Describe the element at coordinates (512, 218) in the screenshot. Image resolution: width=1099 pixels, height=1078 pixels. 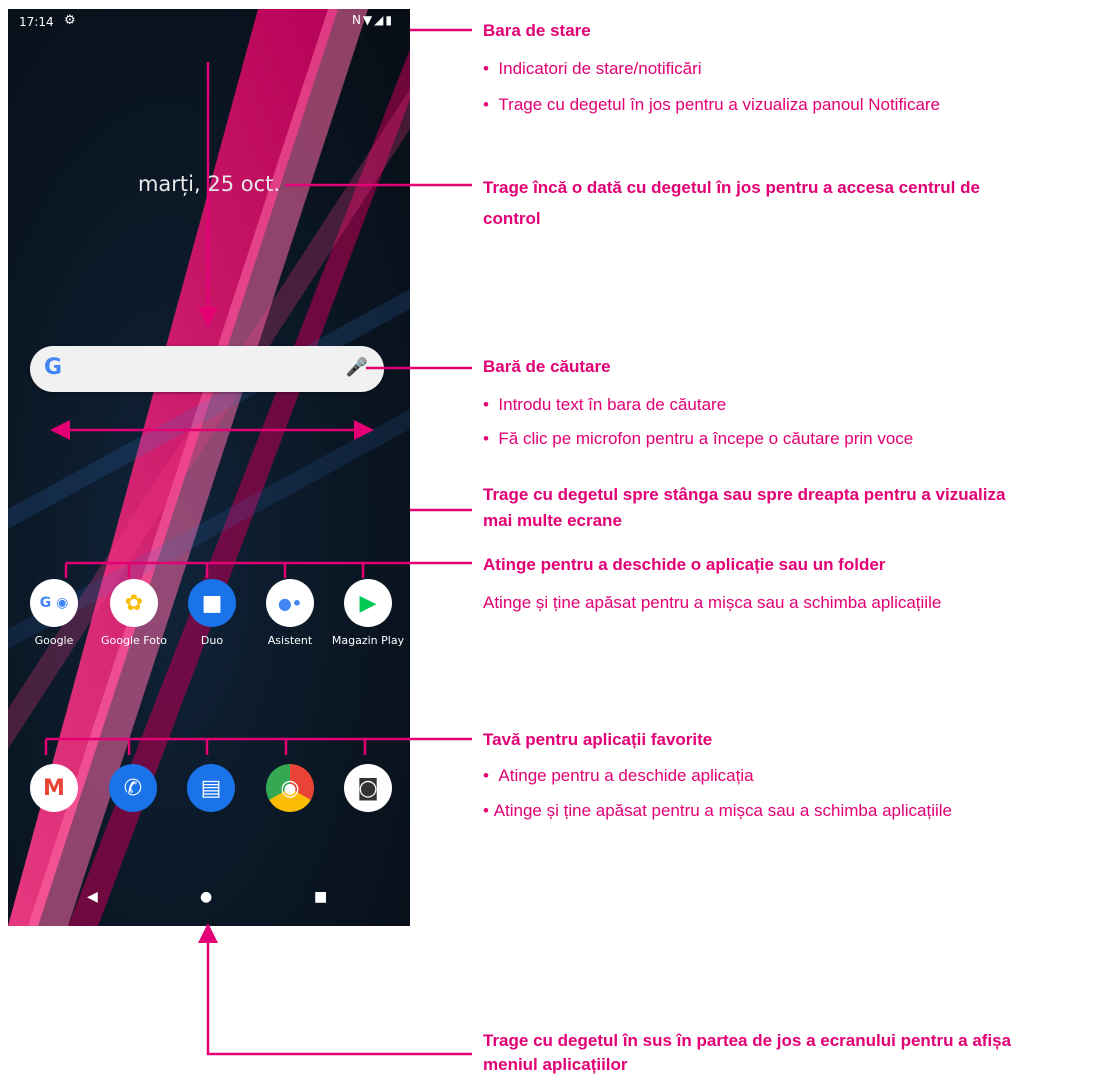
I see `control-center-line-2: control` at that location.